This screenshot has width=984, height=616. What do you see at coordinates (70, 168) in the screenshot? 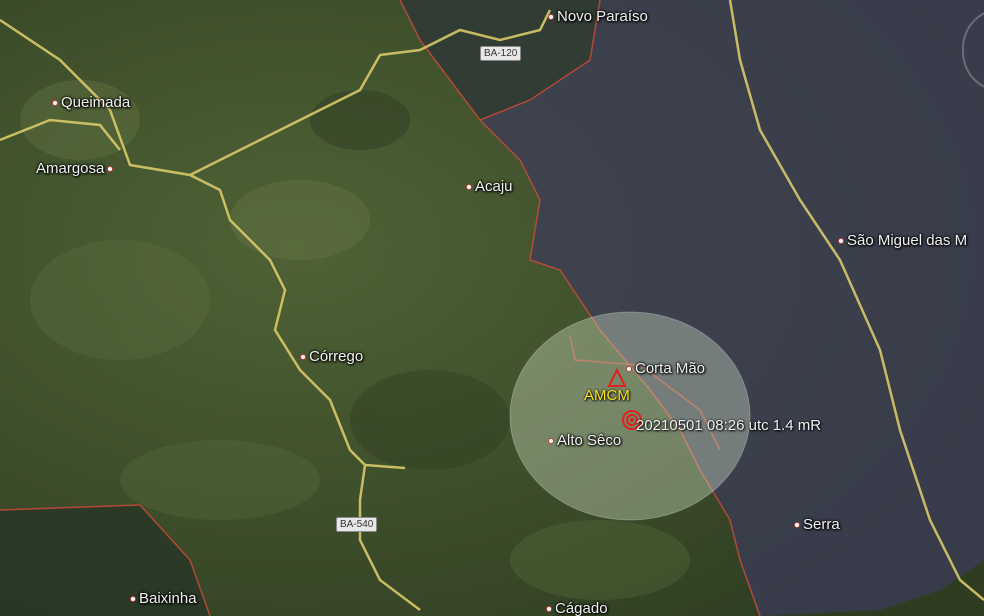
I see `place-label: Amargosa` at bounding box center [70, 168].